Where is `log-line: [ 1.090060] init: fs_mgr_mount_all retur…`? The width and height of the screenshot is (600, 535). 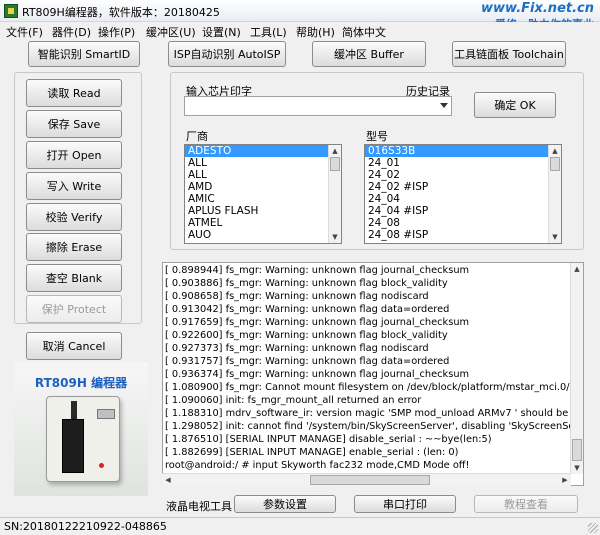
log-line: [ 1.090060] init: fs_mgr_mount_all retur… is located at coordinates (293, 400).